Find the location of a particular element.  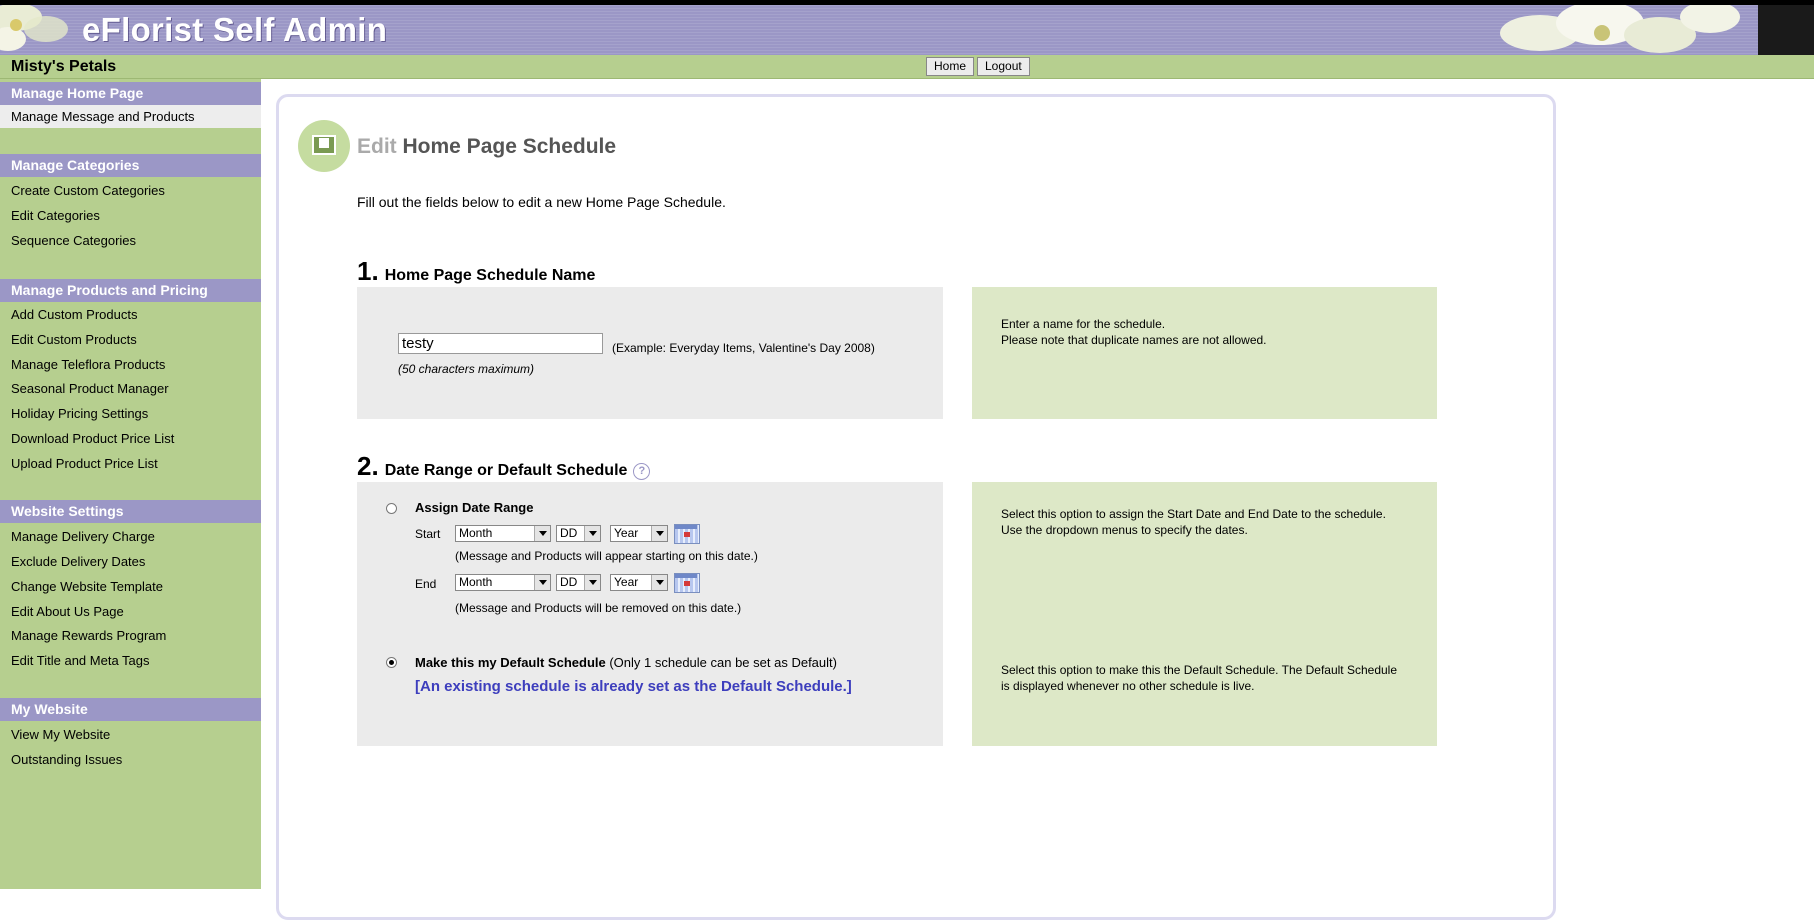

start-calendar-icon is located at coordinates (687, 534).